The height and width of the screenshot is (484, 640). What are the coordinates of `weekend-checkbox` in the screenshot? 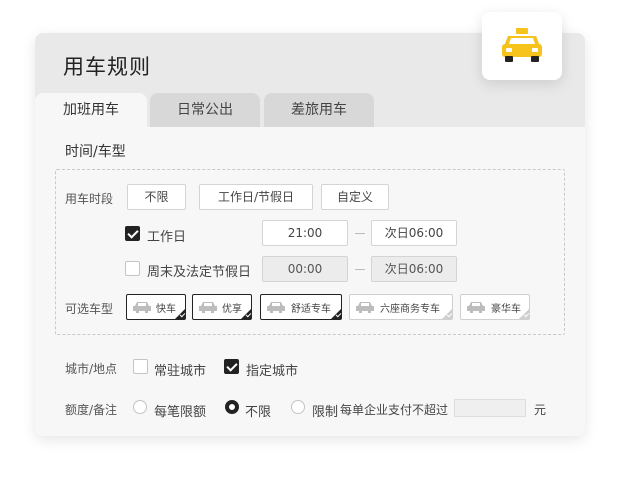 It's located at (132, 268).